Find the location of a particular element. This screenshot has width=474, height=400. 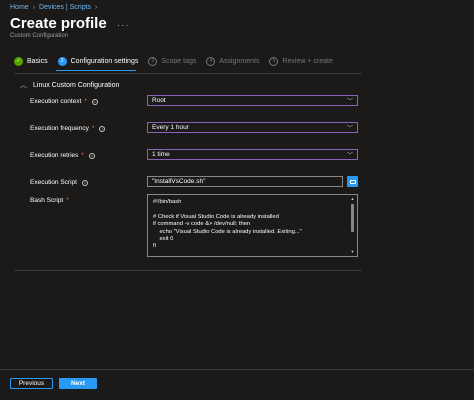

more-options-icon: ··· is located at coordinates (123, 25).